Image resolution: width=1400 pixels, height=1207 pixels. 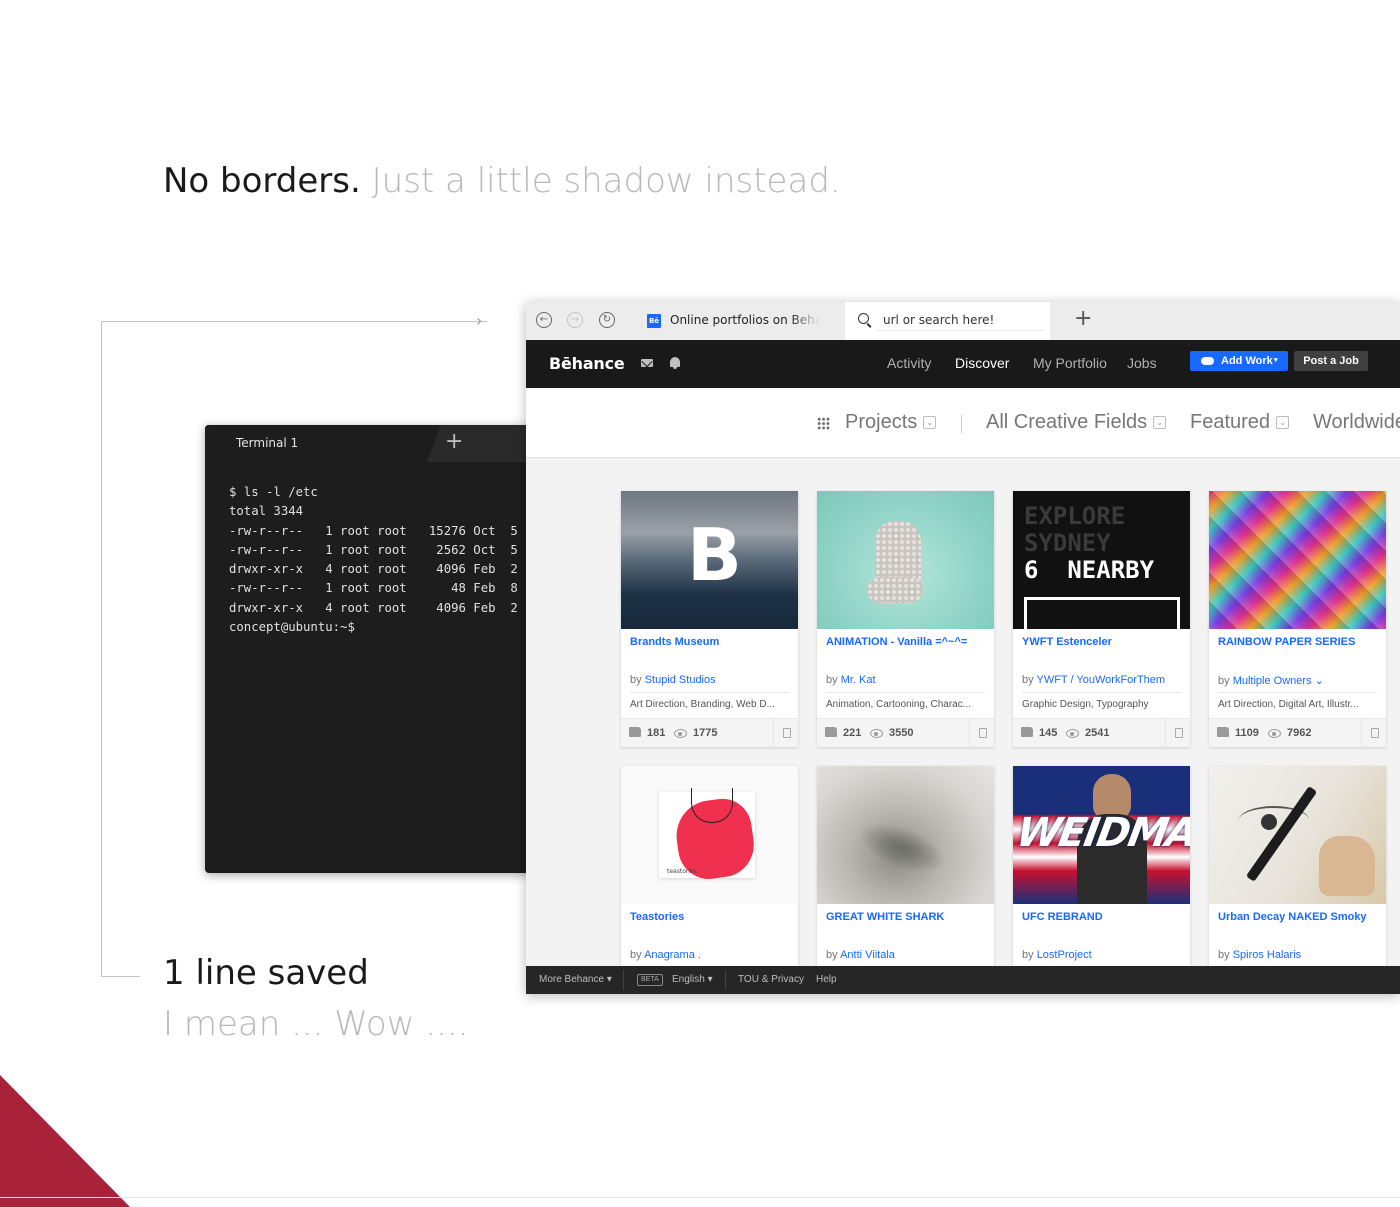 I want to click on tou-privacy-link: TOU & Privacy, so click(x=771, y=979).